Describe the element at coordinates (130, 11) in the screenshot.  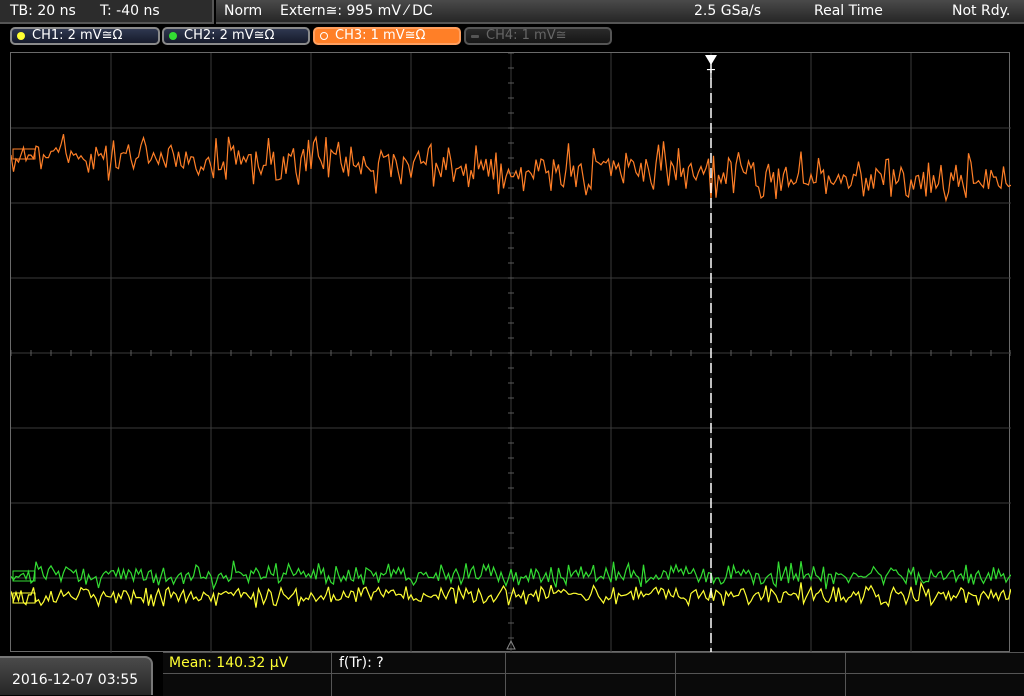
I see `trigger-time-label: T: -40 ns` at that location.